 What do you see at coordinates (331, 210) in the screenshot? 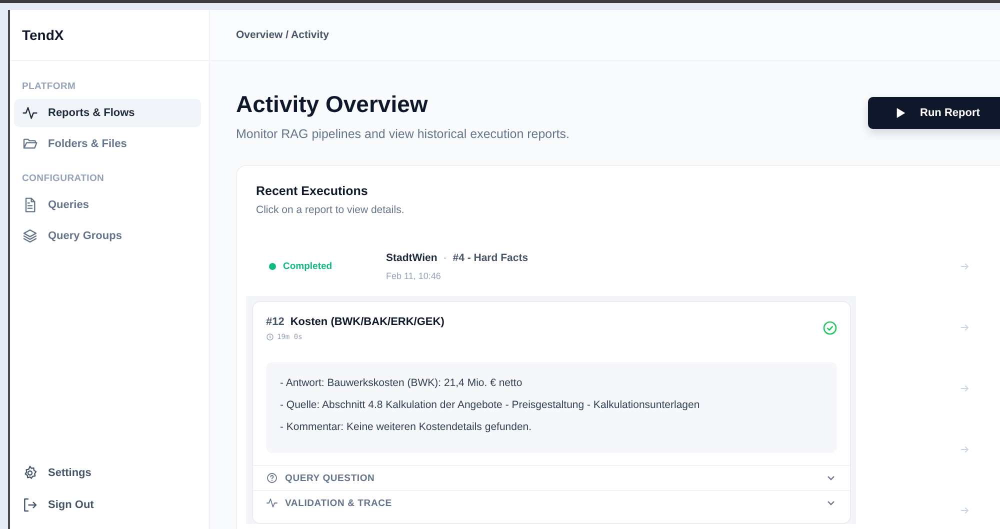
I see `card-subtitle: Click on a report to view details.` at bounding box center [331, 210].